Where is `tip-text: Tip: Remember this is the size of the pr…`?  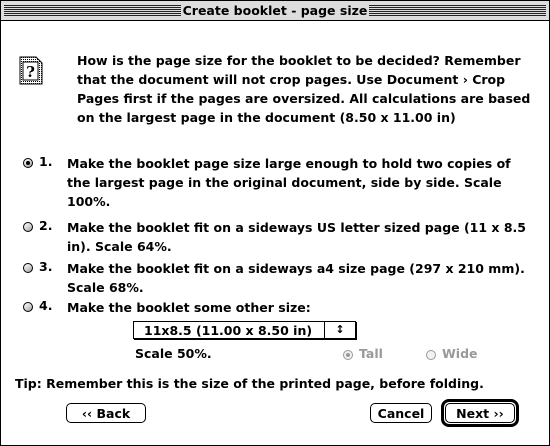
tip-text: Tip: Remember this is the size of the pr… is located at coordinates (249, 383).